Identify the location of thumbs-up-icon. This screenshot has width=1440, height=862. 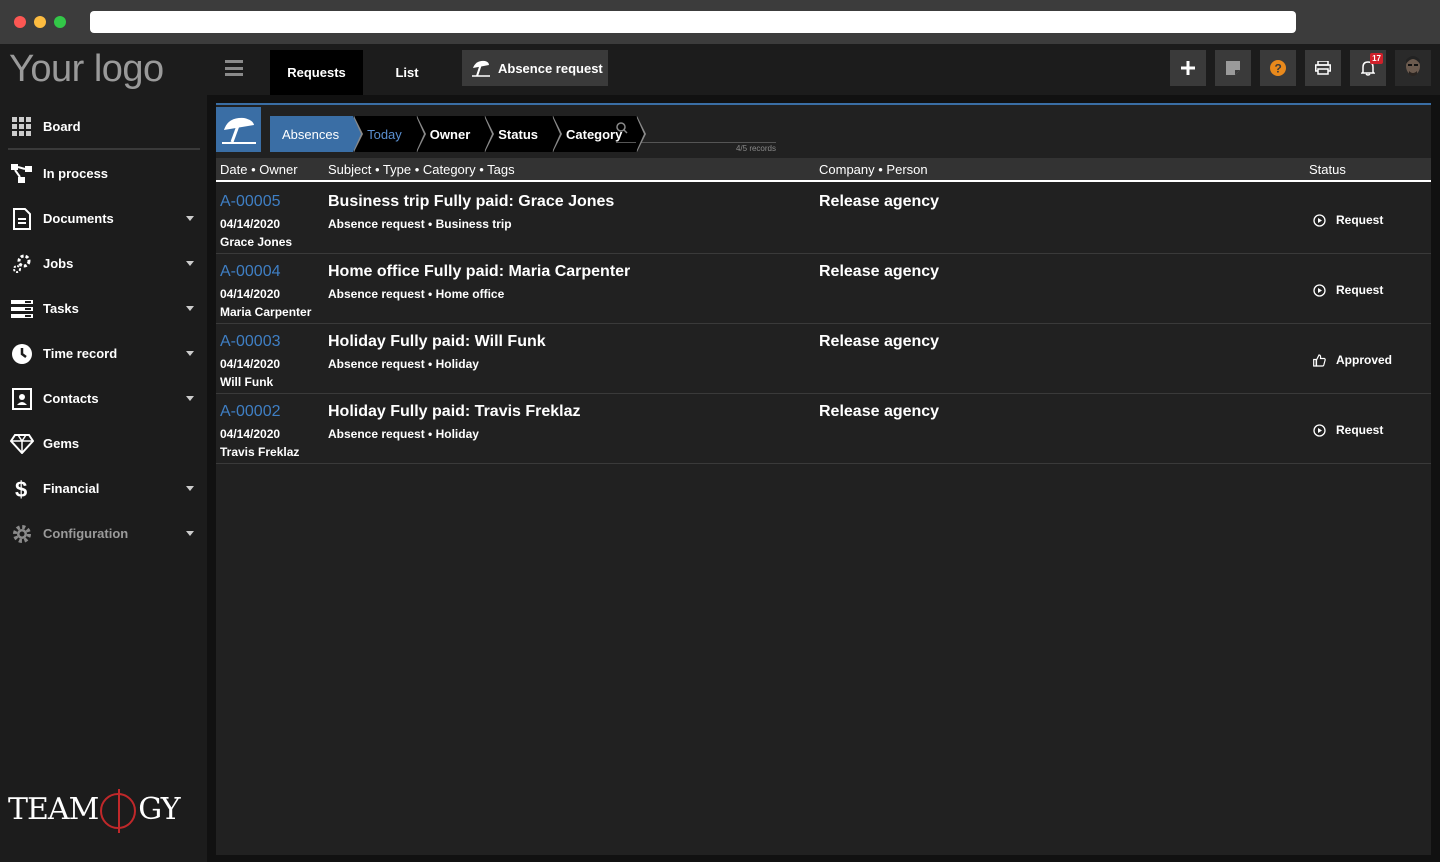
(1319, 360).